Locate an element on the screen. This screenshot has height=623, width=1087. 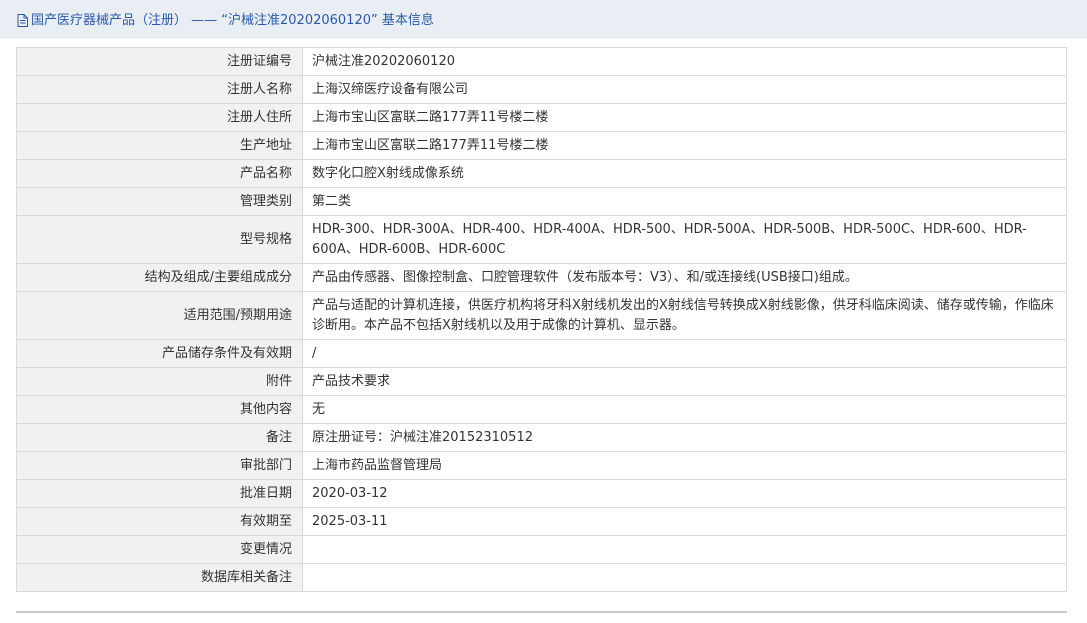
row-value: 2020-03-12 is located at coordinates (684, 493).